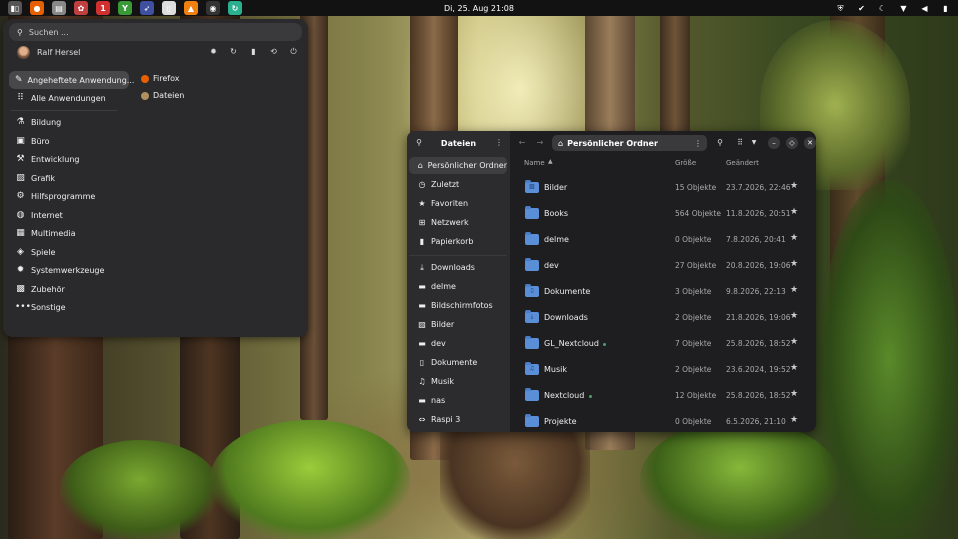  I want to click on sidebar-item: ▮ Papierkorb, so click(458, 241).